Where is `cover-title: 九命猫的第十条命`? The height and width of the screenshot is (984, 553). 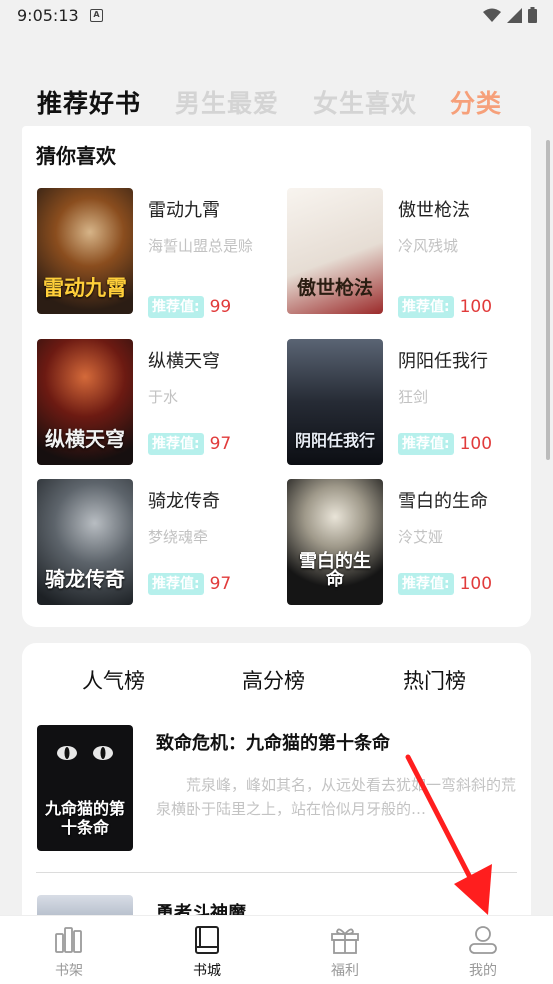 cover-title: 九命猫的第十条命 is located at coordinates (84, 818).